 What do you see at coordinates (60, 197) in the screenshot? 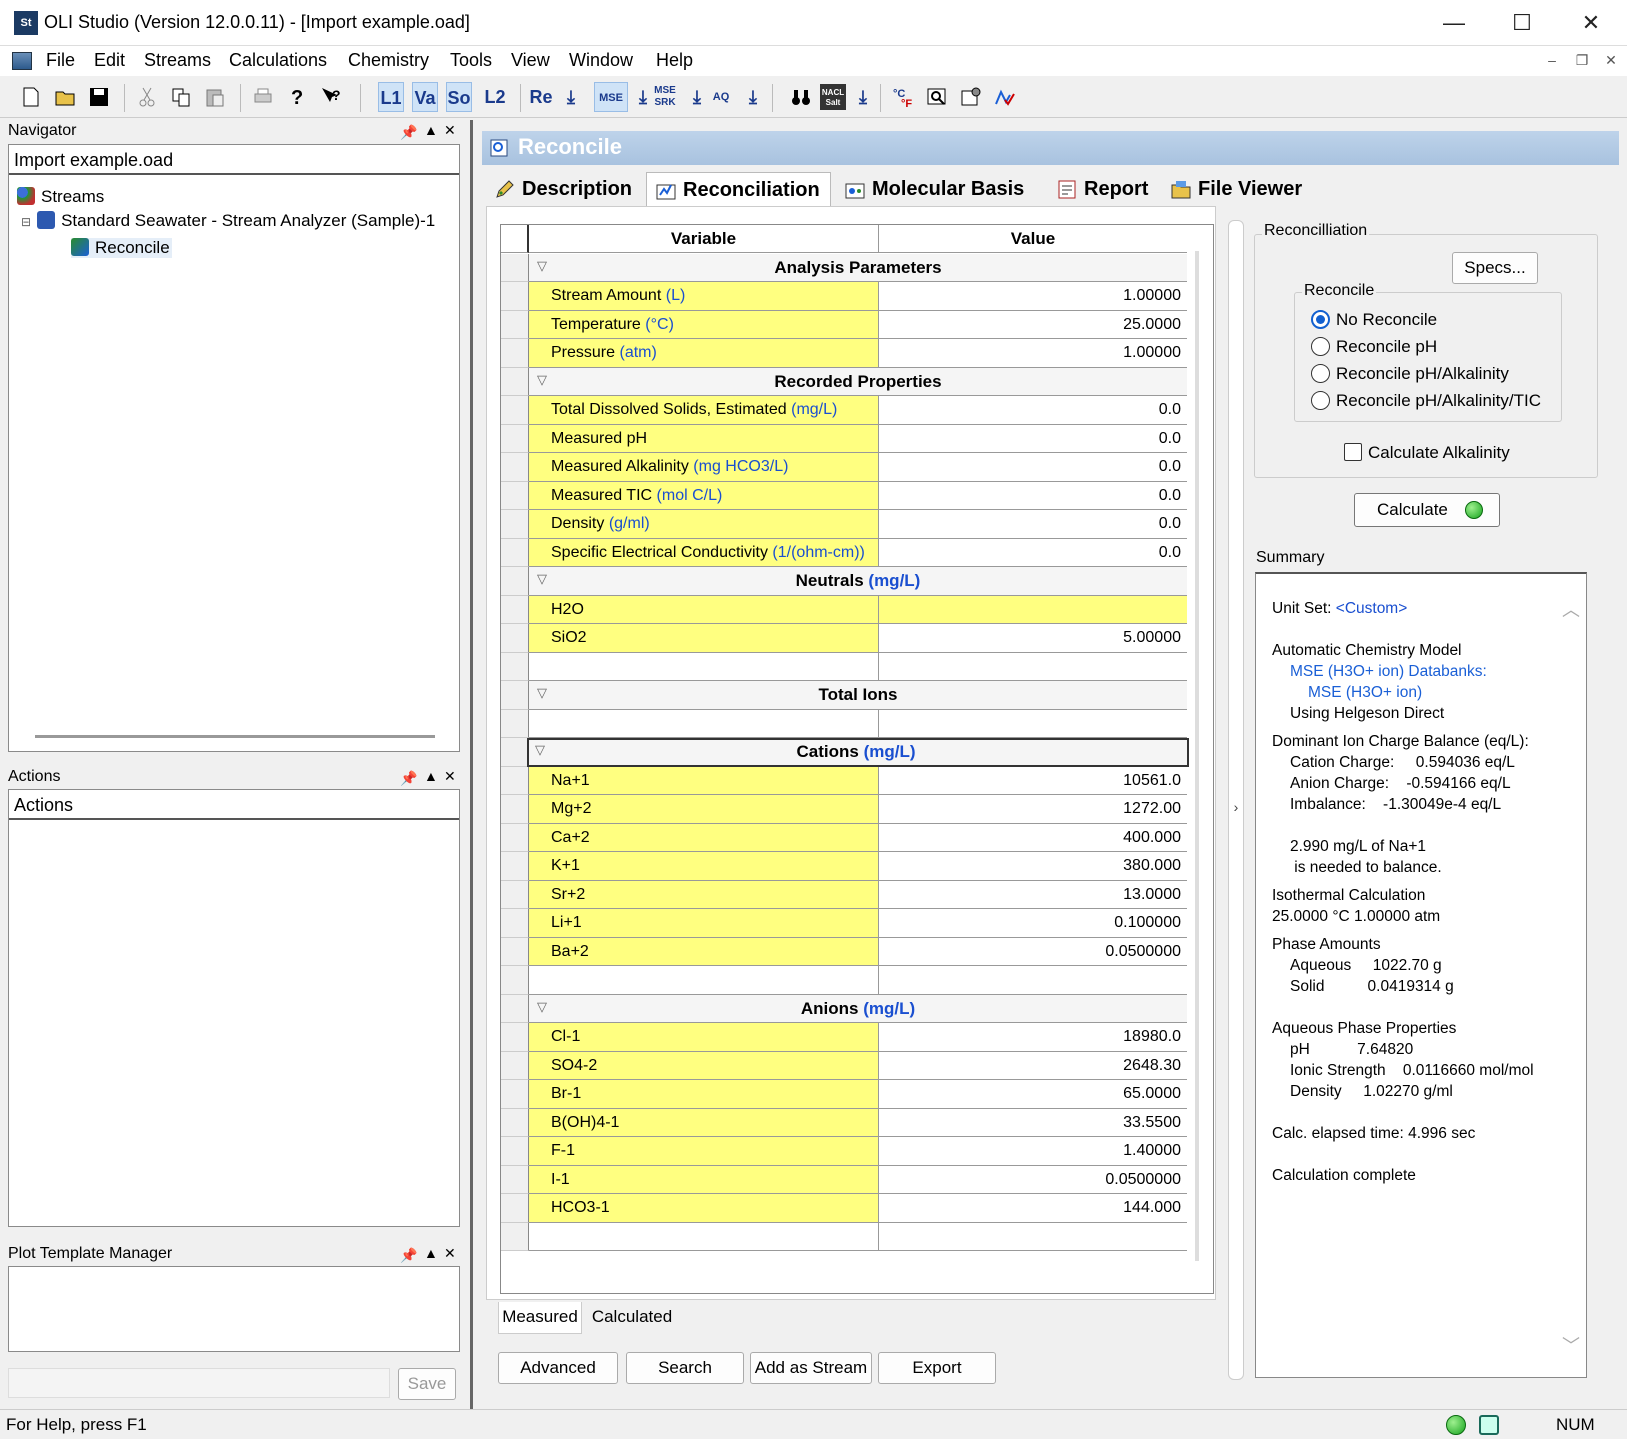
I see `tree-streams: Streams` at bounding box center [60, 197].